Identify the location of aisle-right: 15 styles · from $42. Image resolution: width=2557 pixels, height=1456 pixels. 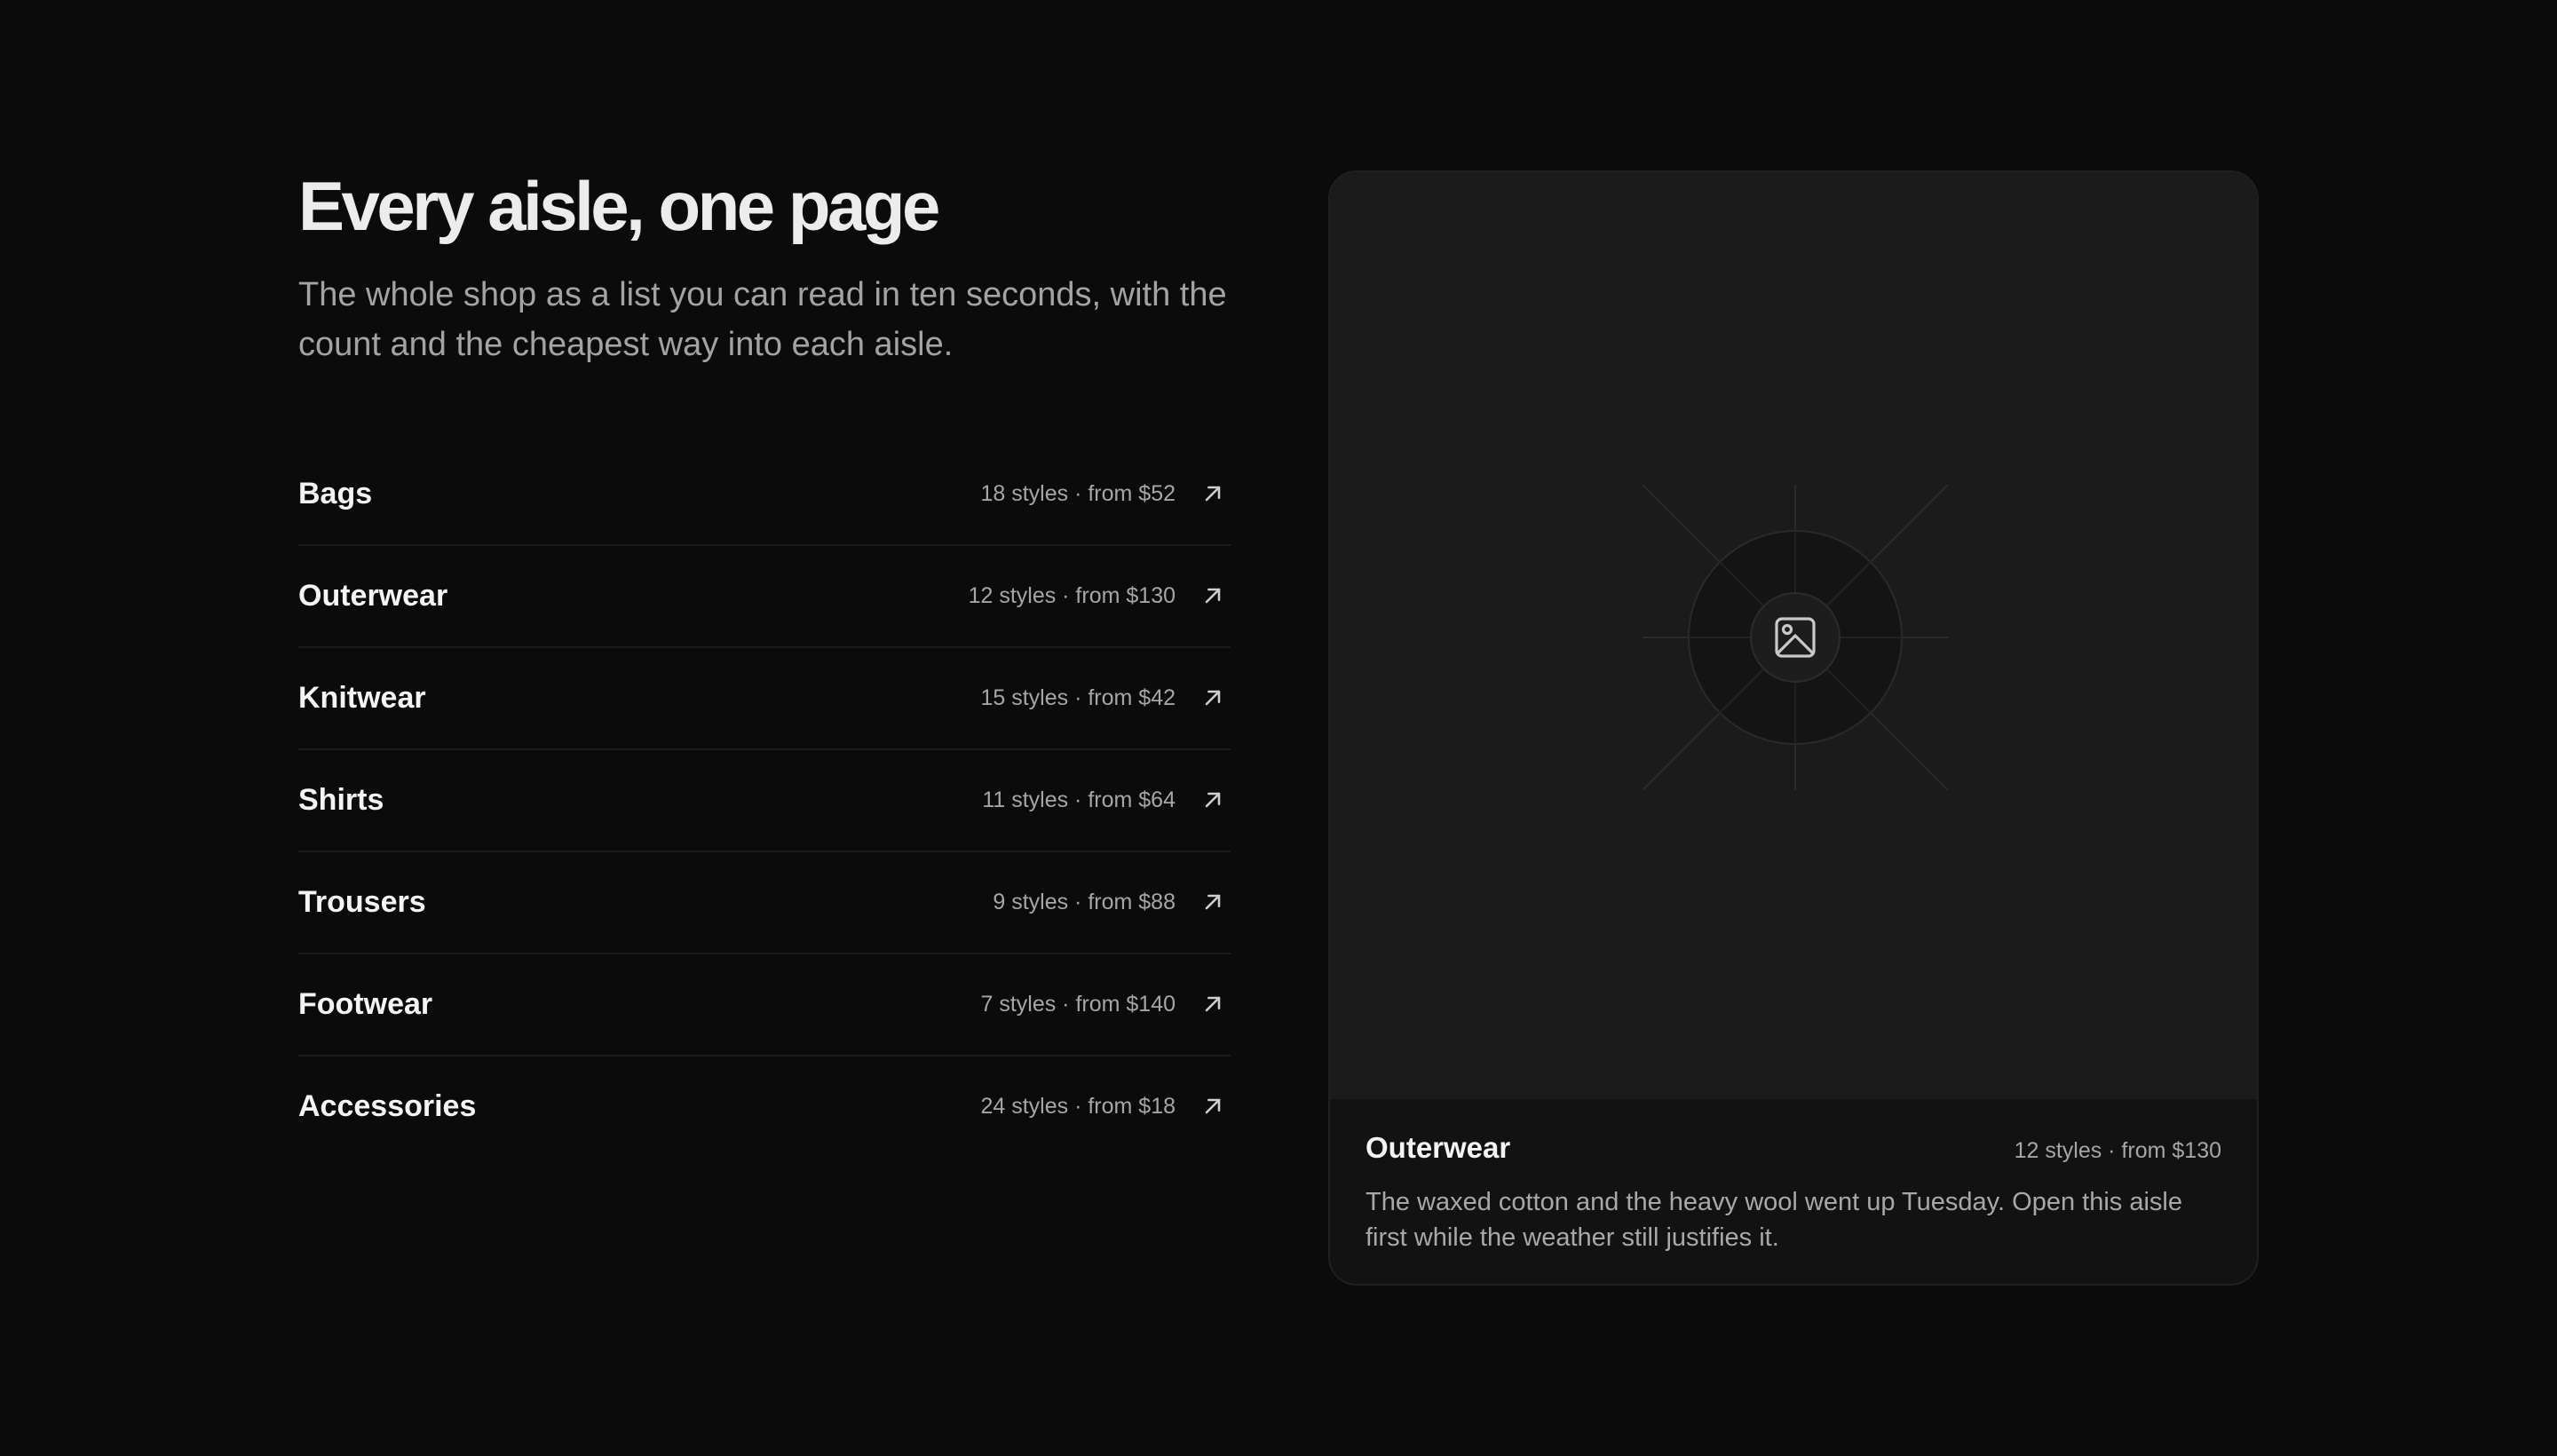
(1105, 698).